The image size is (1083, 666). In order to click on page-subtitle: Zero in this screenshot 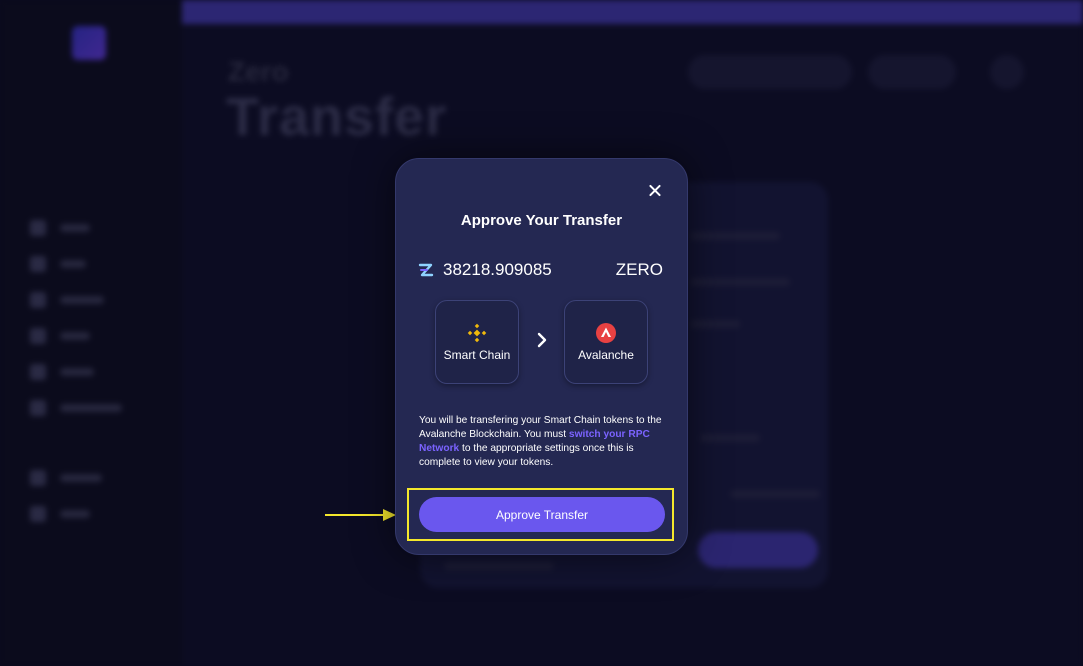, I will do `click(258, 71)`.